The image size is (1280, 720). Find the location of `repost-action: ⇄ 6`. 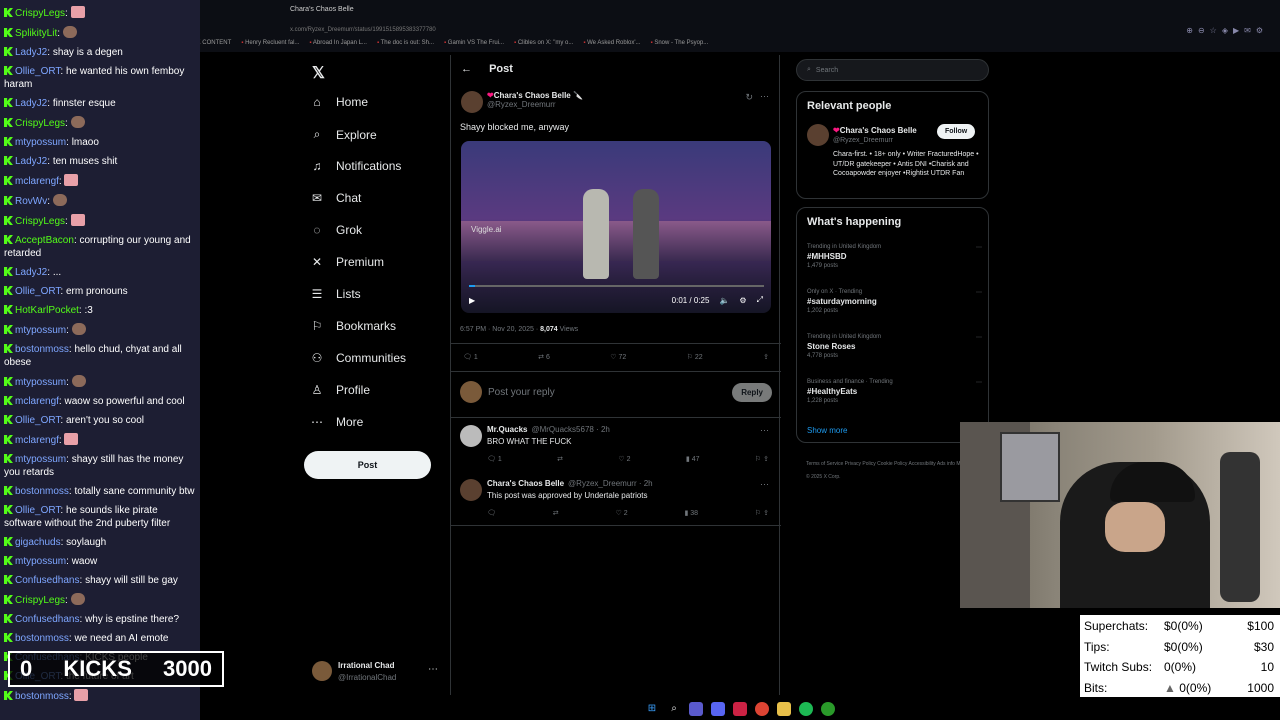

repost-action: ⇄ 6 is located at coordinates (544, 357).